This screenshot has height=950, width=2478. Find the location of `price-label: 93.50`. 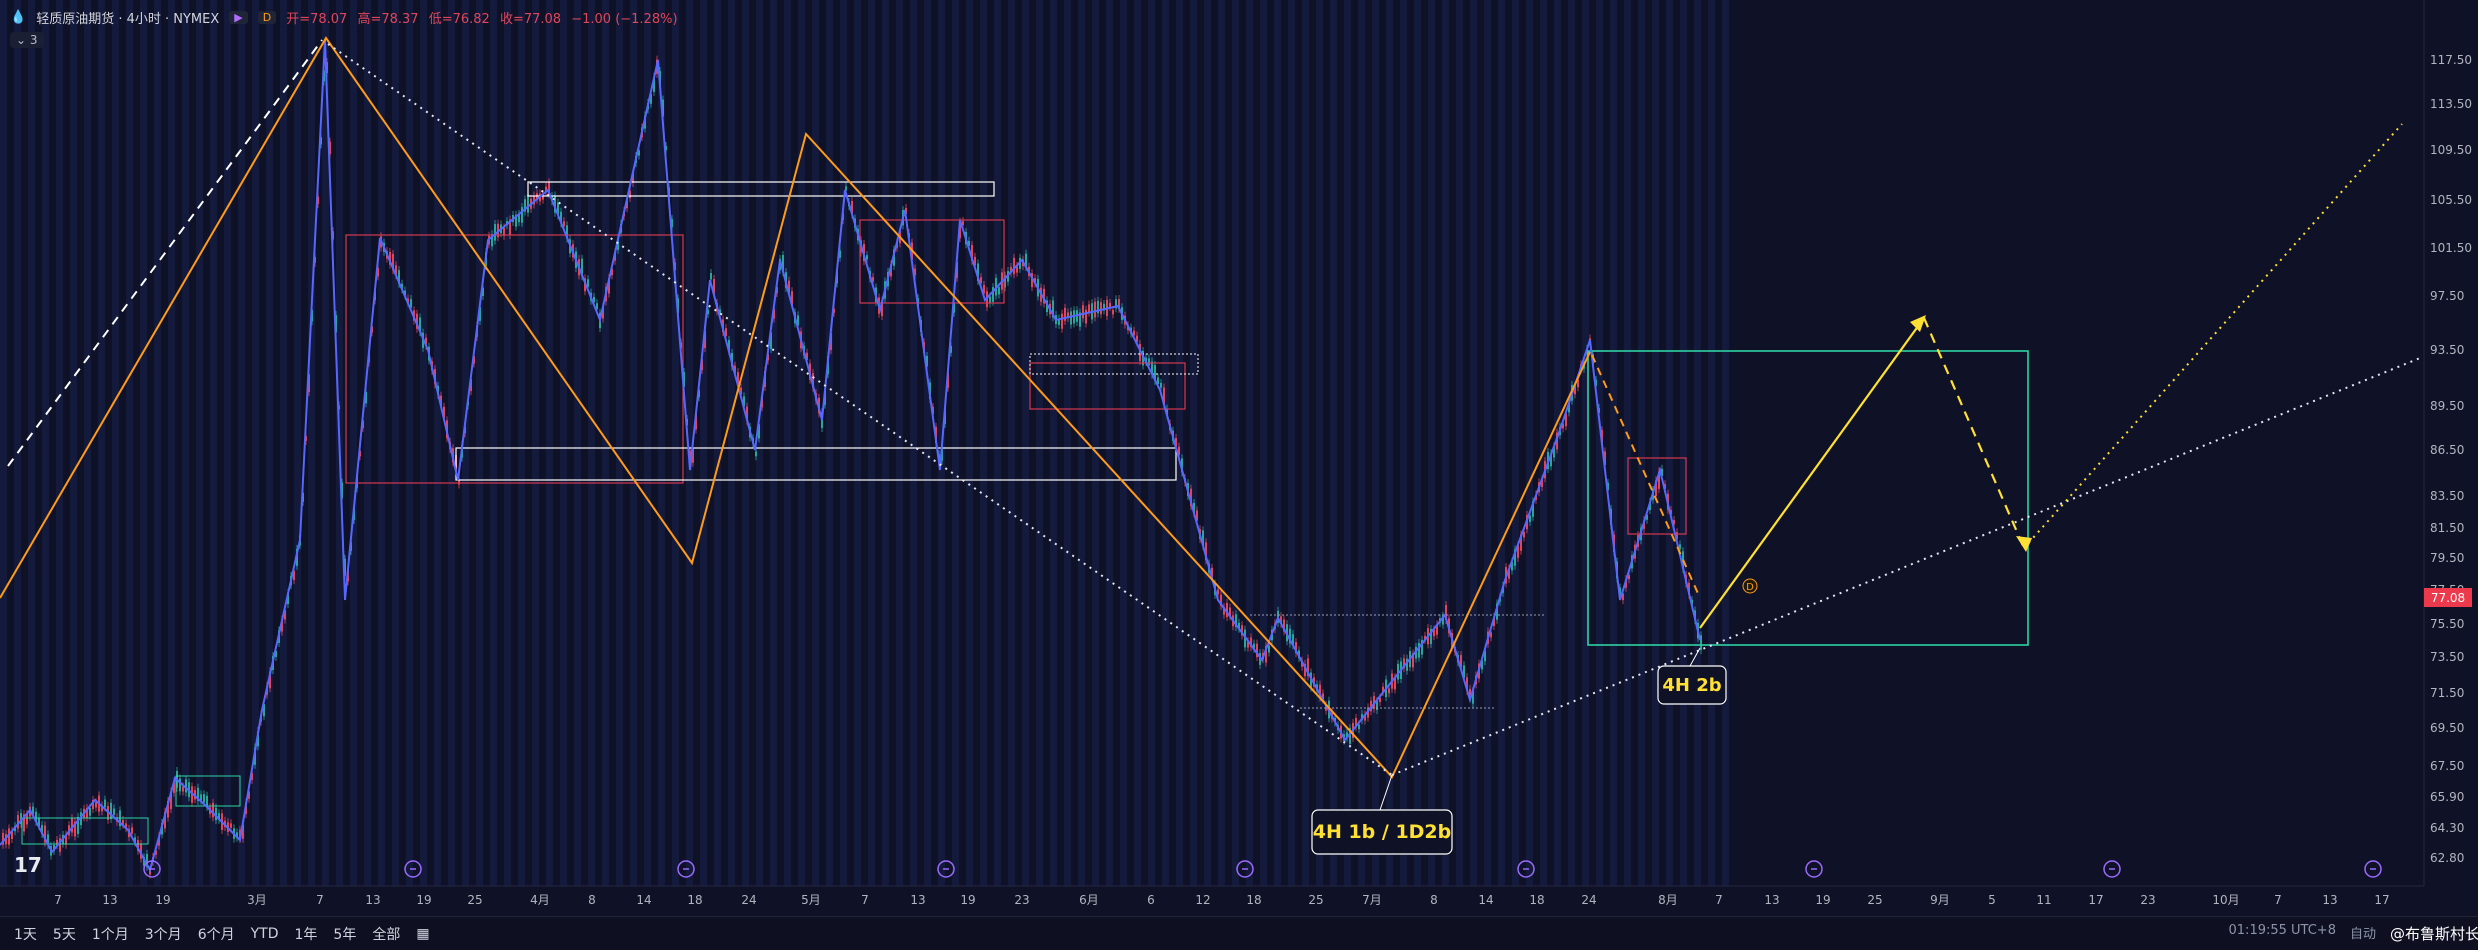

price-label: 93.50 is located at coordinates (2447, 350).